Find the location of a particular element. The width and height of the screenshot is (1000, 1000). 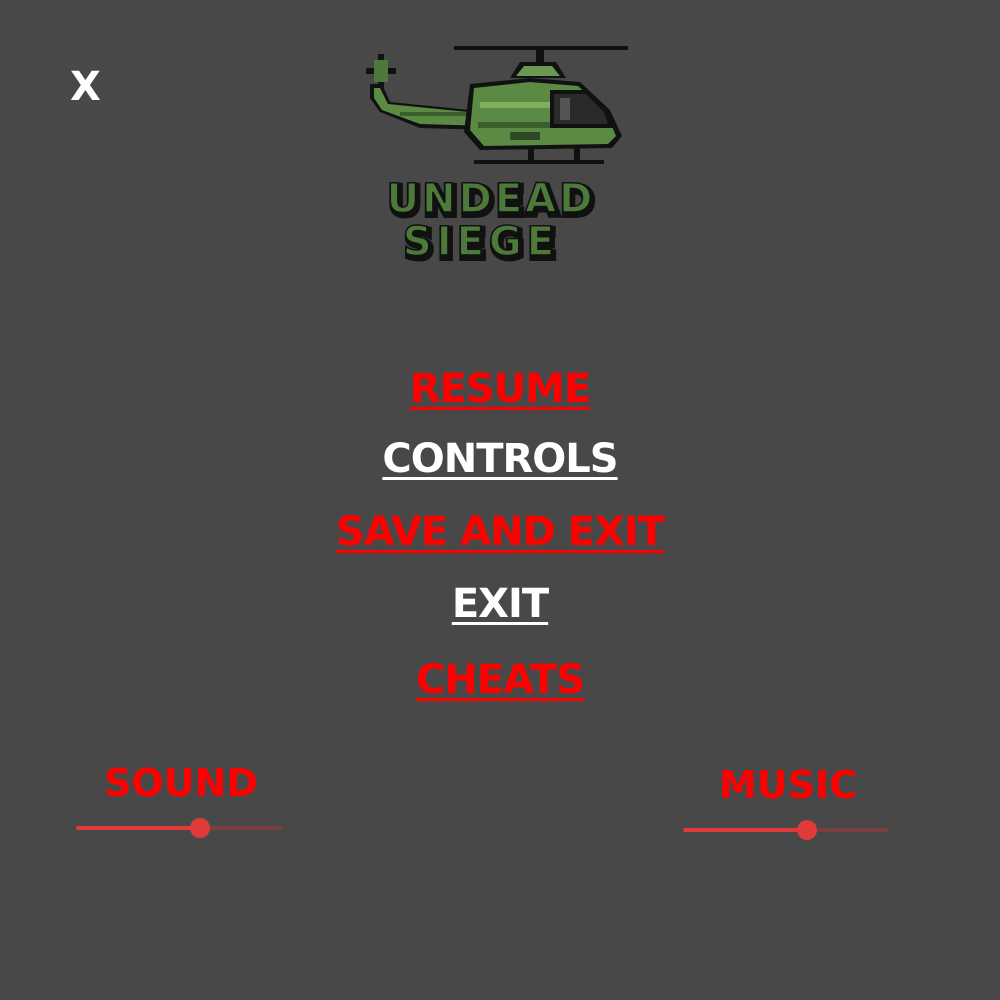

undead-siege-logo: UNDEAD UNDEAD SIEGE SIEGE is located at coordinates (497, 158).